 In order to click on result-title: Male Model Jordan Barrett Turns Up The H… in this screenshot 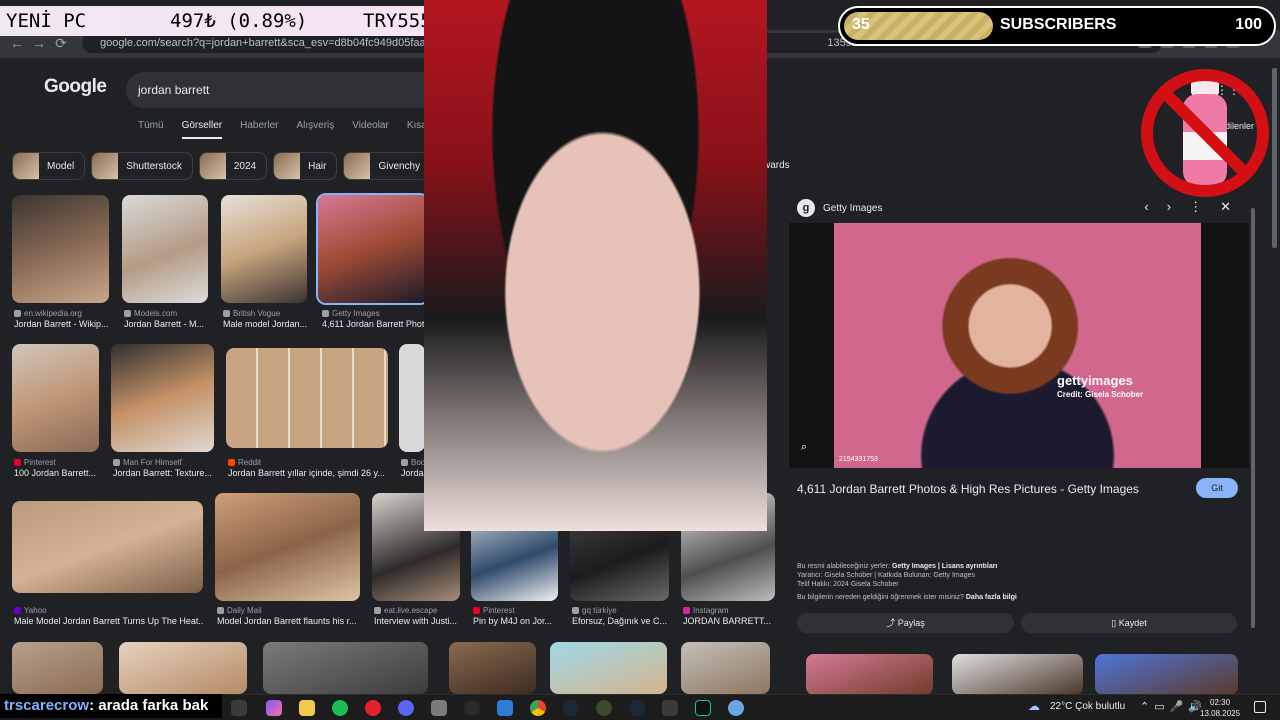, I will do `click(109, 621)`.